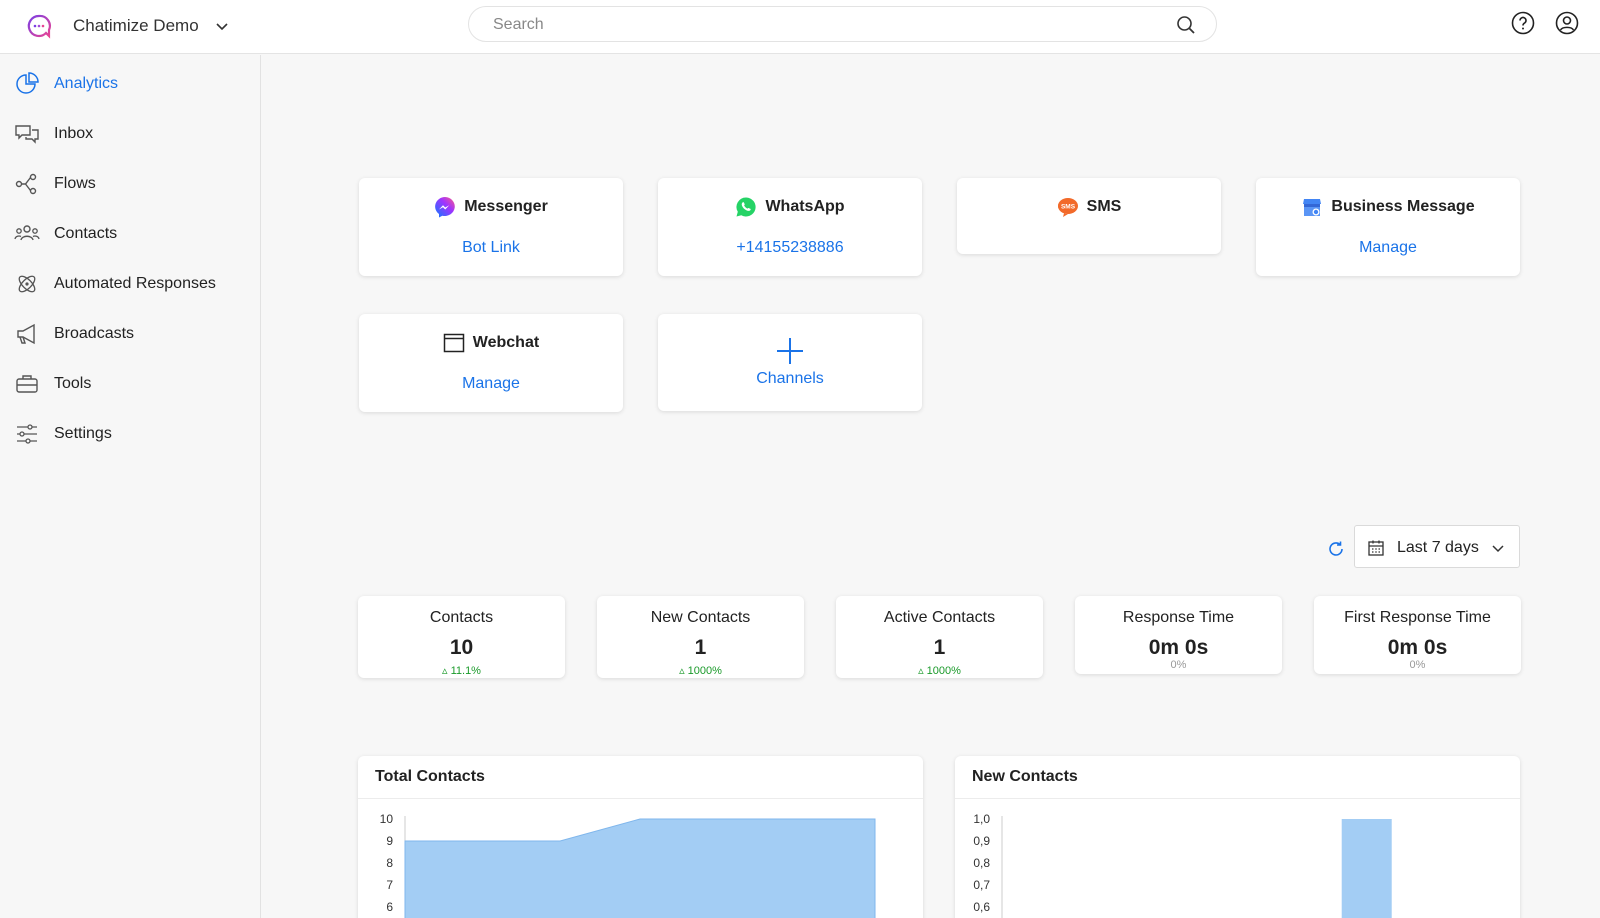  What do you see at coordinates (136, 25) in the screenshot?
I see `workspace-name: Chatimize Demo` at bounding box center [136, 25].